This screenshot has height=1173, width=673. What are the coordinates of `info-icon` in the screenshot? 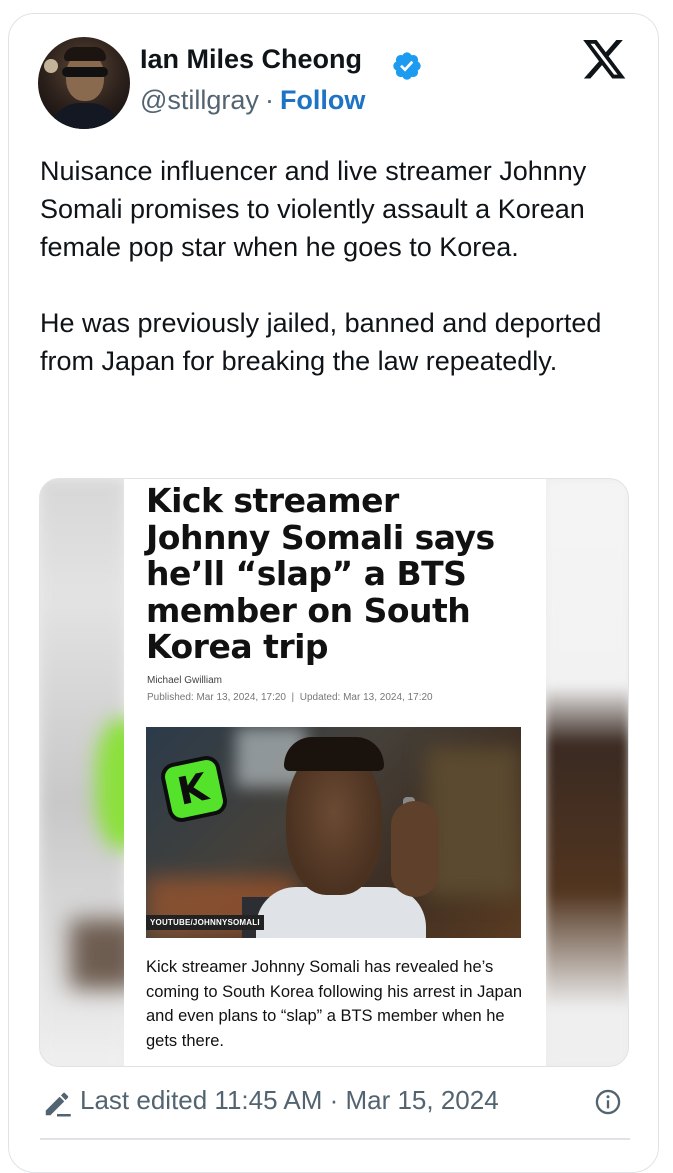 It's located at (608, 1102).